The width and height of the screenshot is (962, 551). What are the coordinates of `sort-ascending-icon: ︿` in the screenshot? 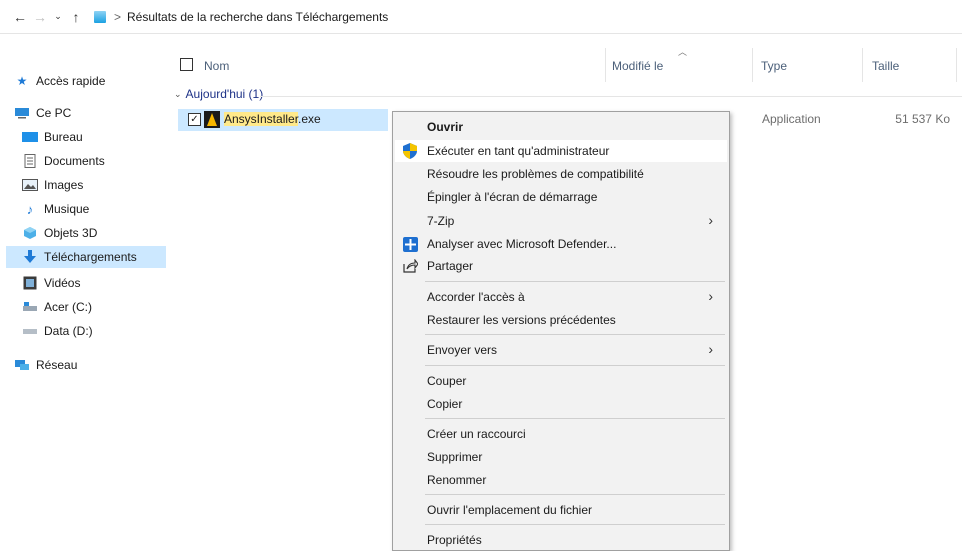 It's located at (683, 52).